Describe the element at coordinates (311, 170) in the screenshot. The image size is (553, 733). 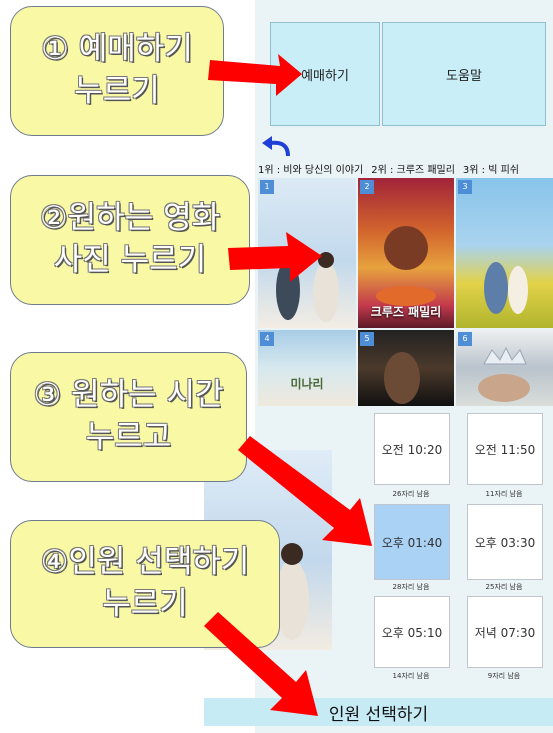
I see `rank-1-text: 1위 : 비와 당신의 이야기` at that location.